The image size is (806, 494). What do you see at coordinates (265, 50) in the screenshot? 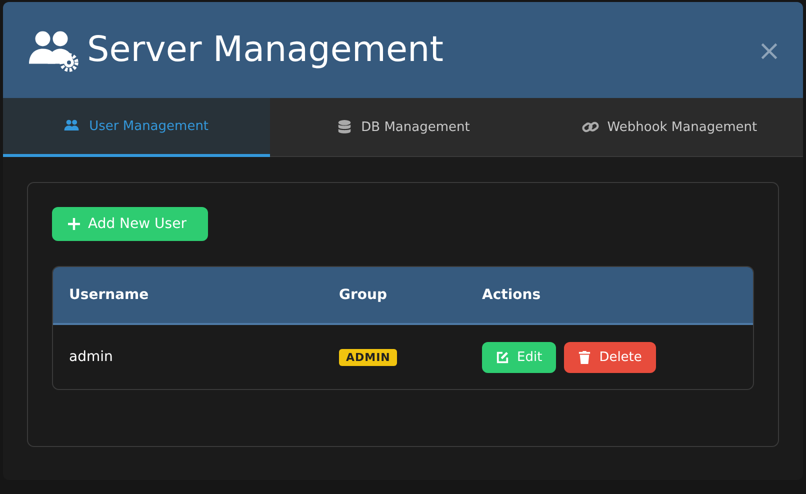
I see `window-title: Server Management` at bounding box center [265, 50].